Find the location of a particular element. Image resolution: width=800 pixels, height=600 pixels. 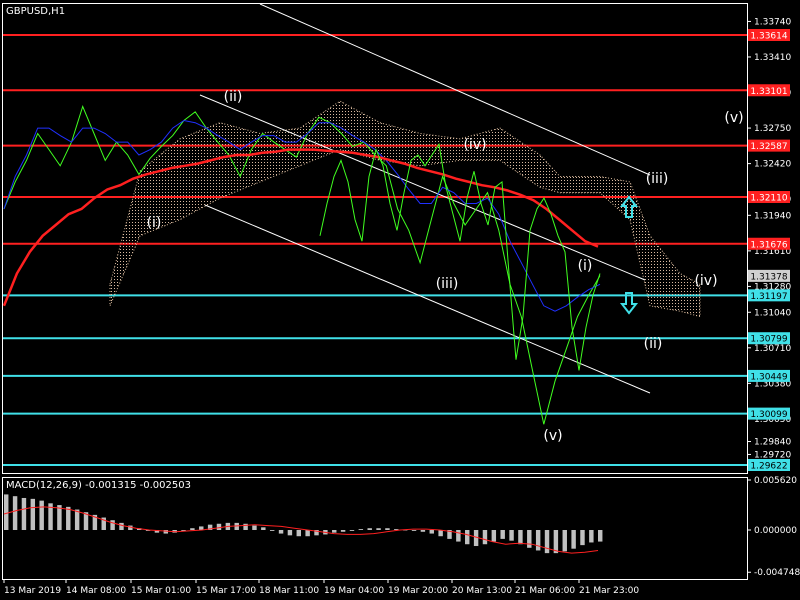

price-tick-label: 1.31940 is located at coordinates (772, 216).